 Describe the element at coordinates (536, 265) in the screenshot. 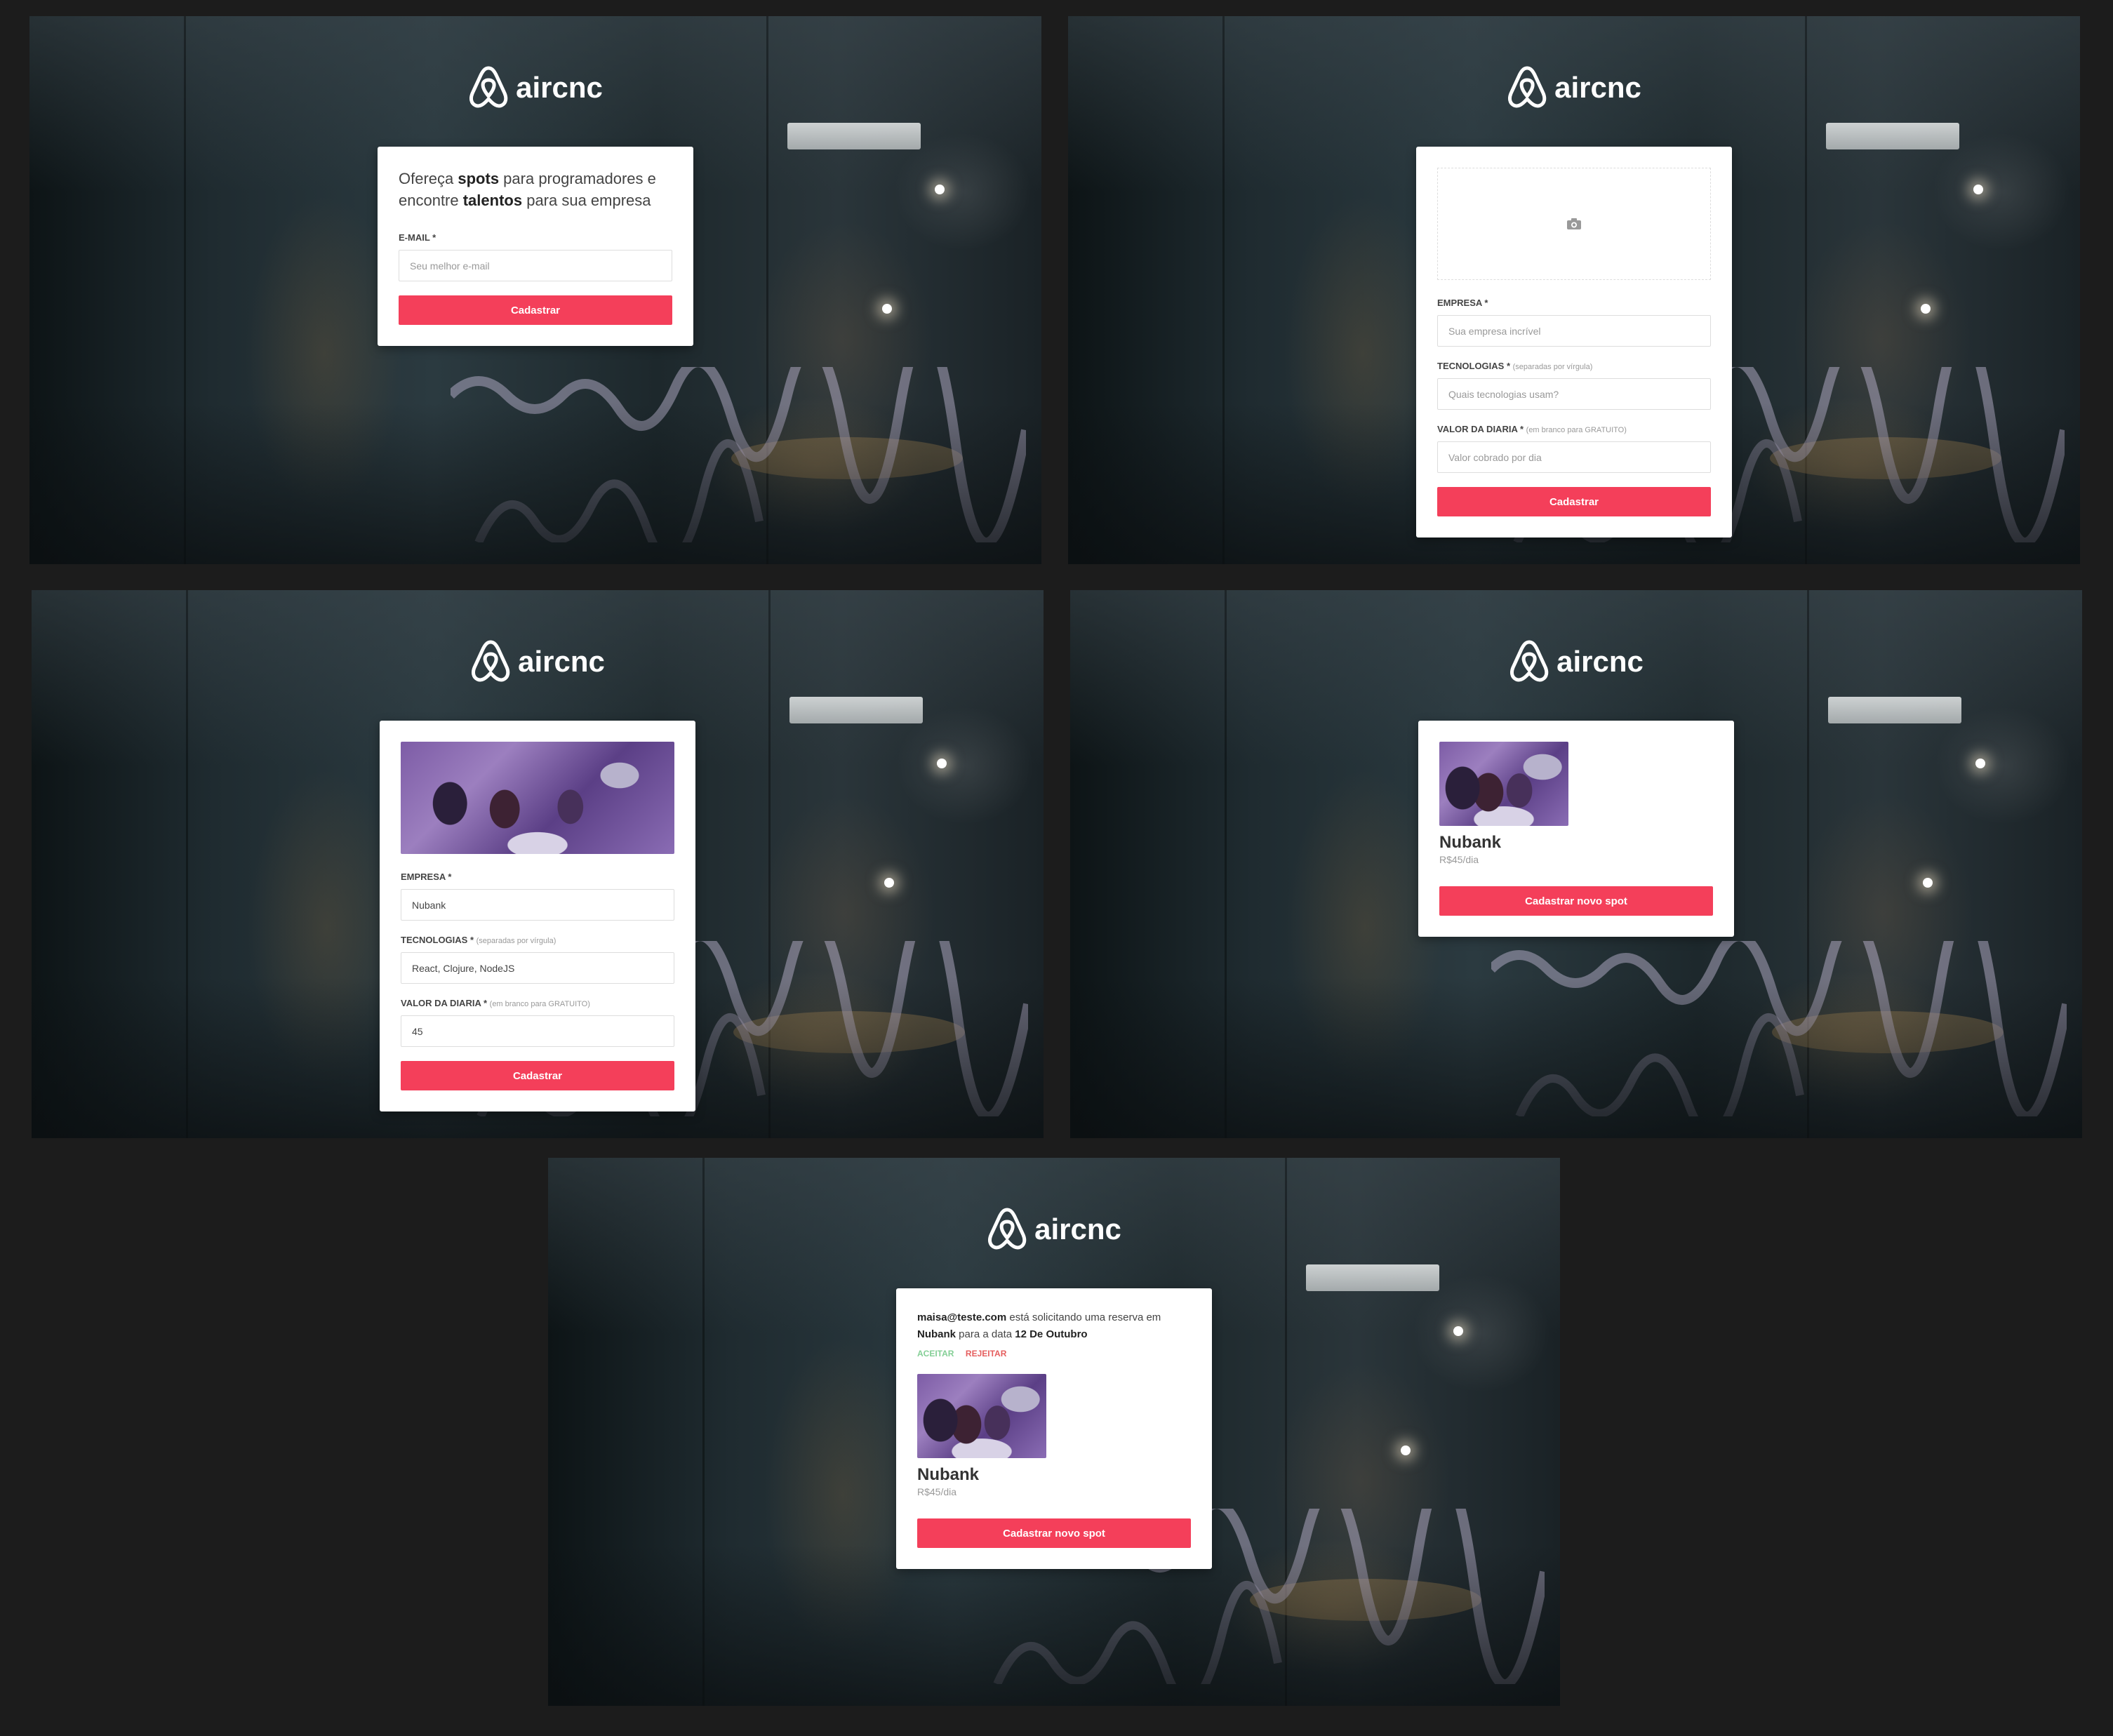

I see `email-field` at that location.